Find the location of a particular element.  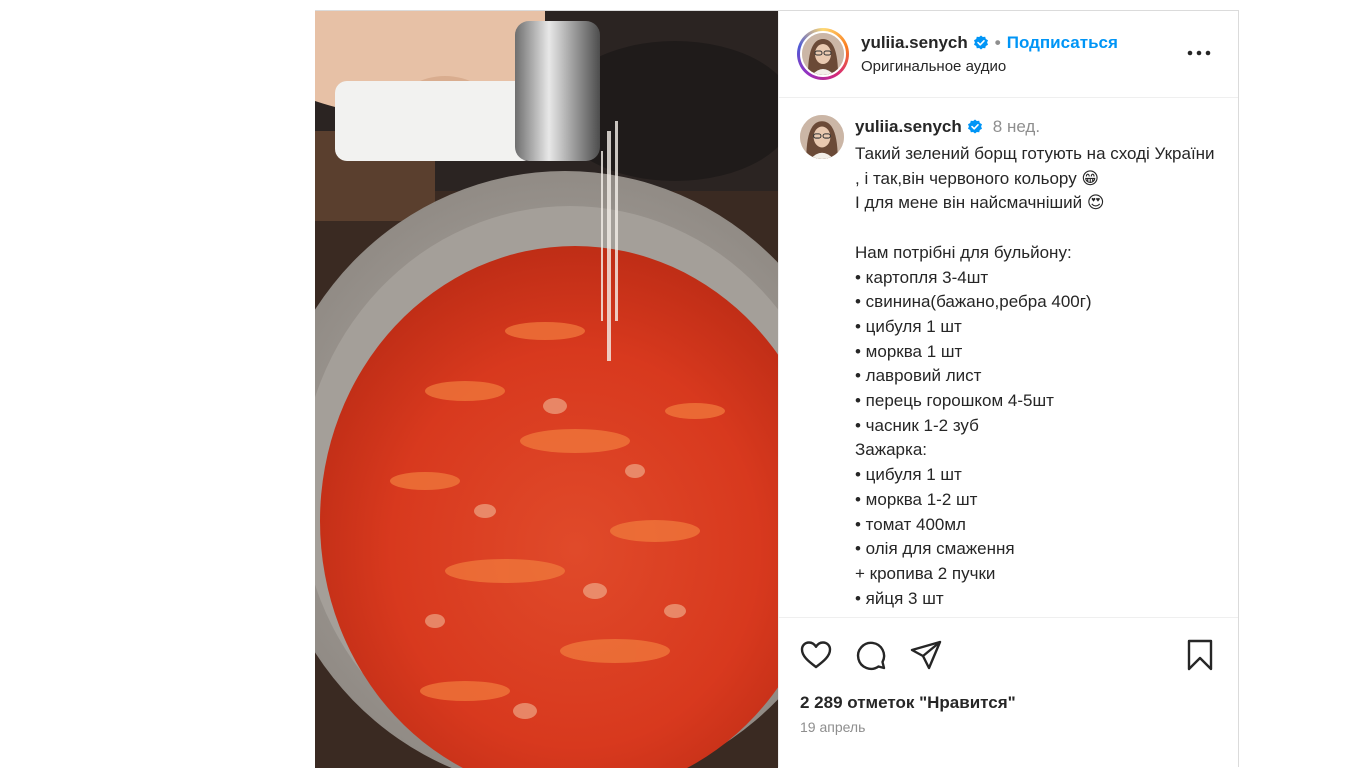

caption-author-avatar is located at coordinates (822, 137).